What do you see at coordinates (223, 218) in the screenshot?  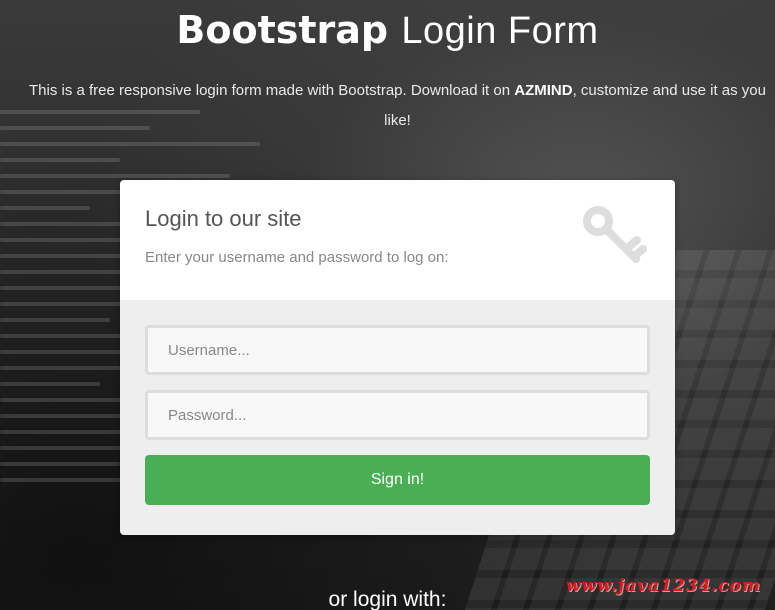 I see `form-title: Login to our site` at bounding box center [223, 218].